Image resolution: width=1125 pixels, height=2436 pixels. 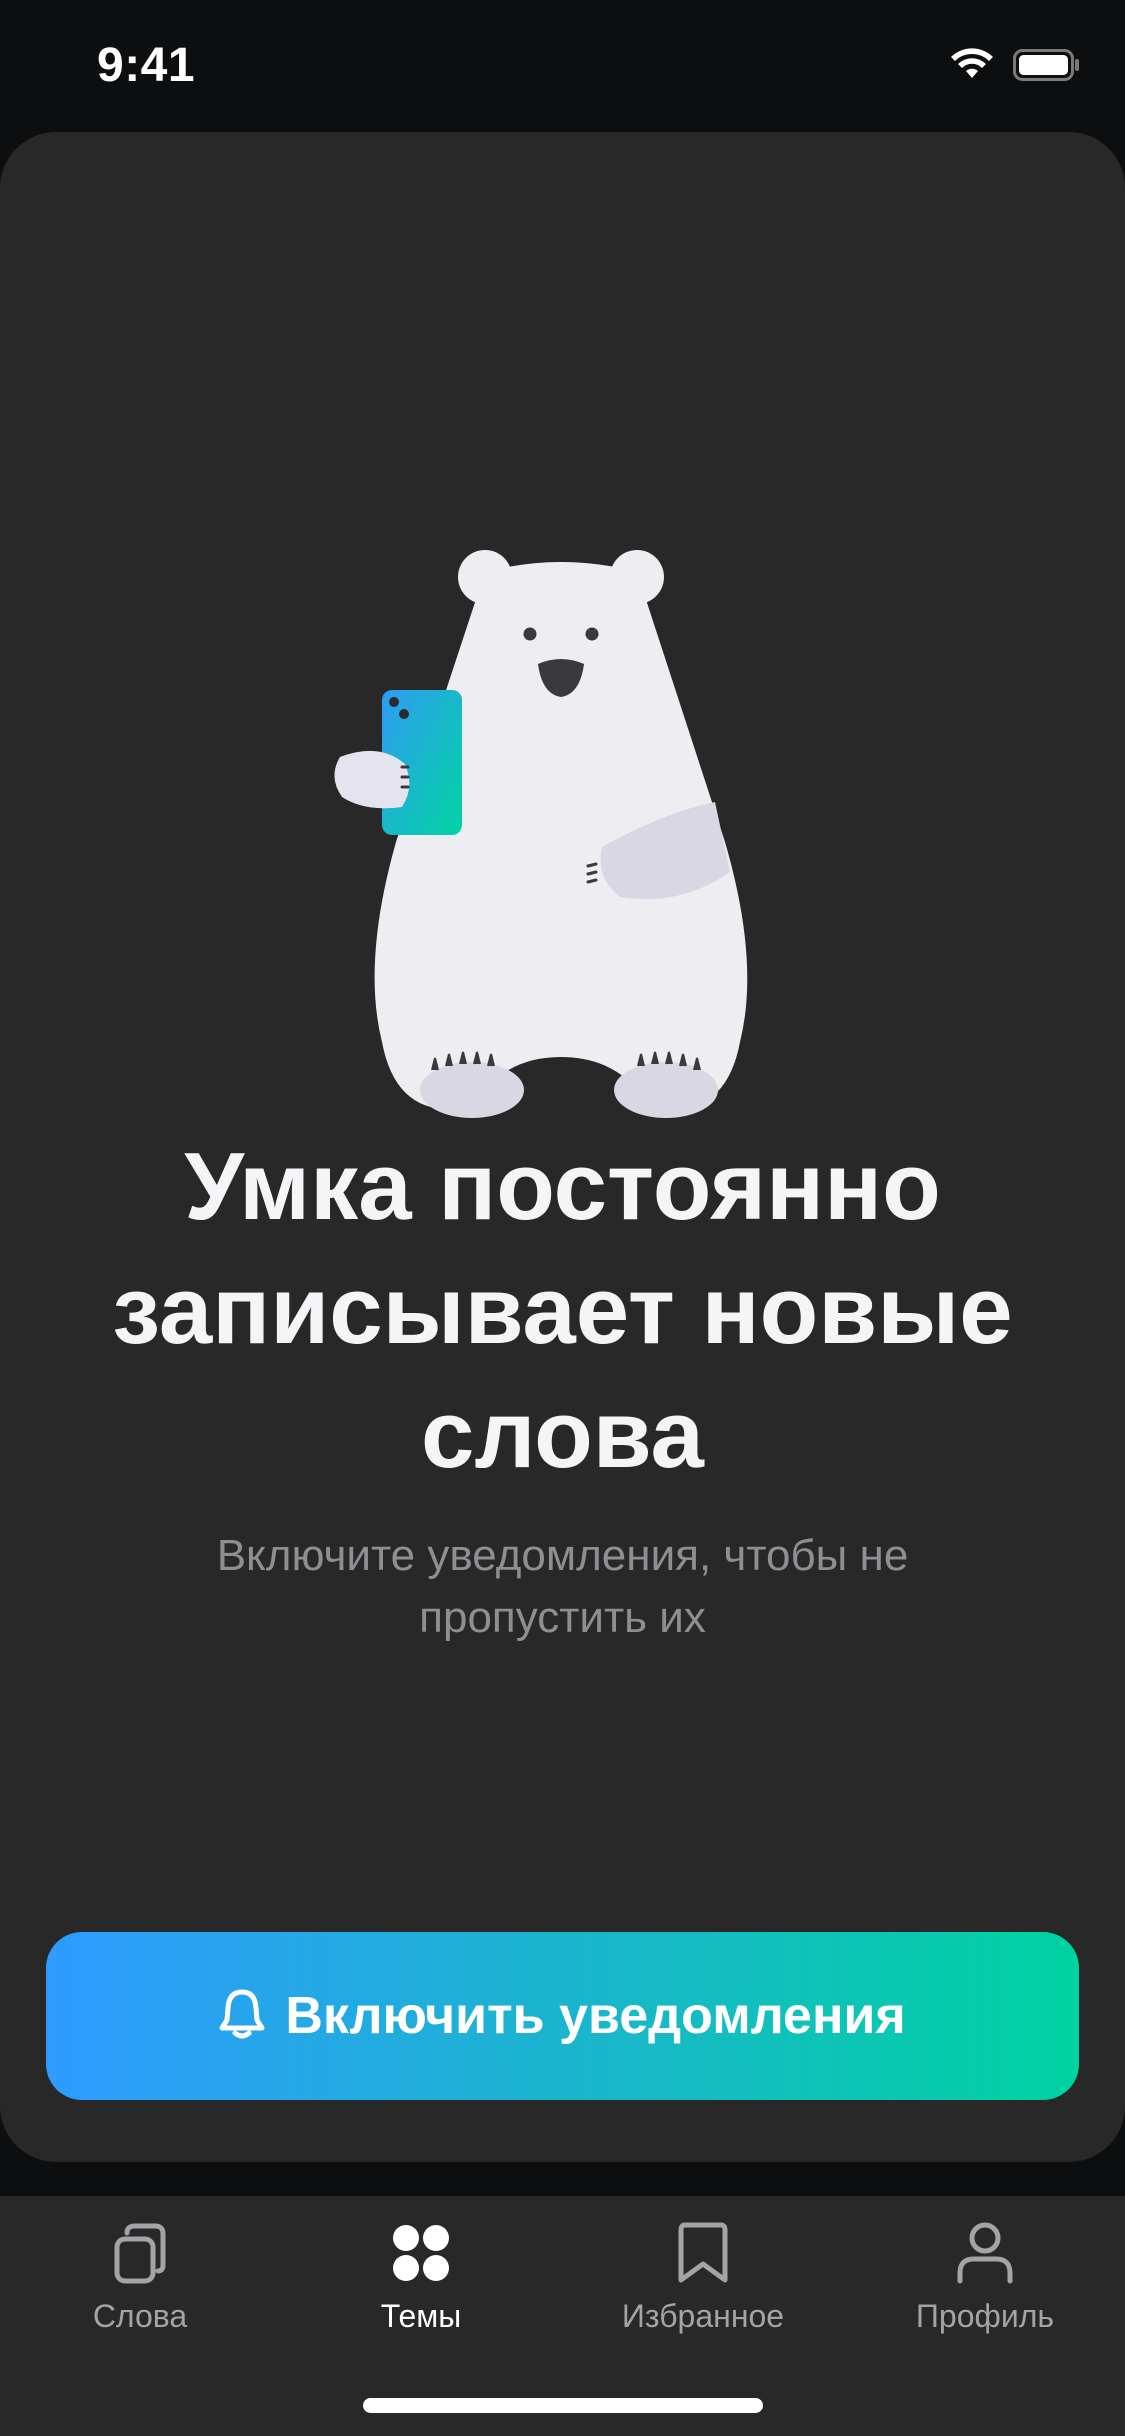 I want to click on tab-words-label: Слова, so click(x=140, y=2316).